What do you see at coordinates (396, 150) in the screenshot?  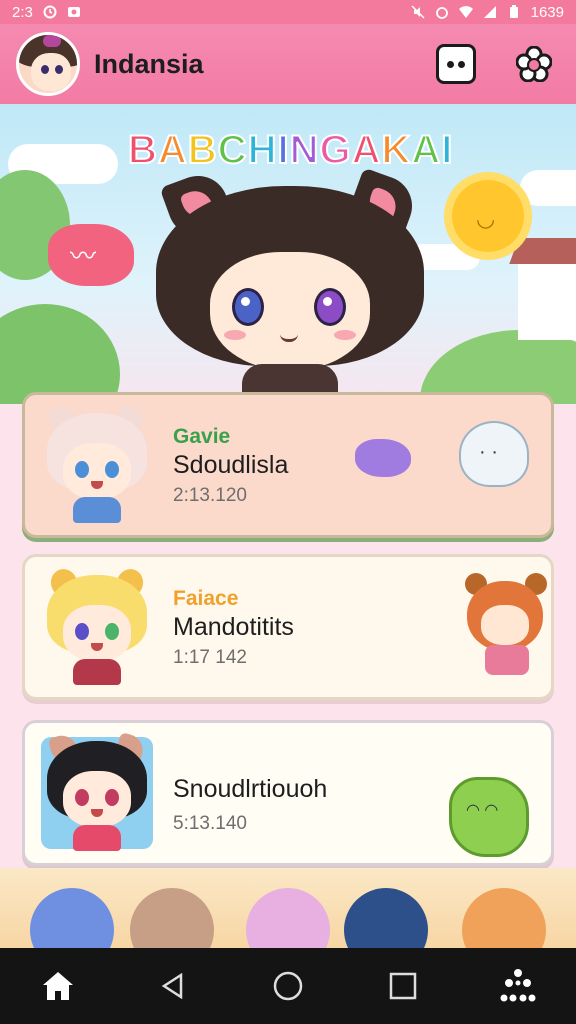 I see `hero-title-letter: K` at bounding box center [396, 150].